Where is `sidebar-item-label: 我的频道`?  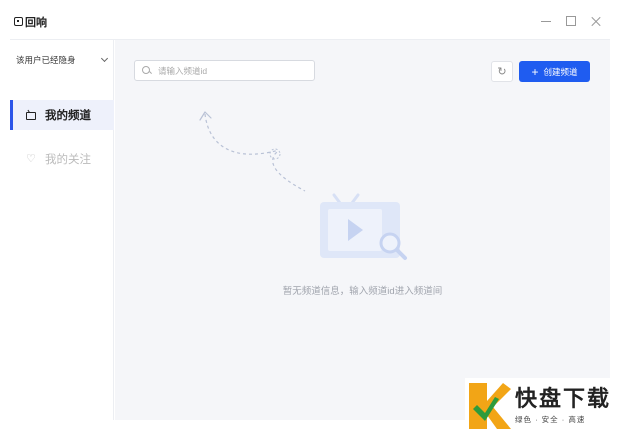
sidebar-item-label: 我的频道 is located at coordinates (68, 116).